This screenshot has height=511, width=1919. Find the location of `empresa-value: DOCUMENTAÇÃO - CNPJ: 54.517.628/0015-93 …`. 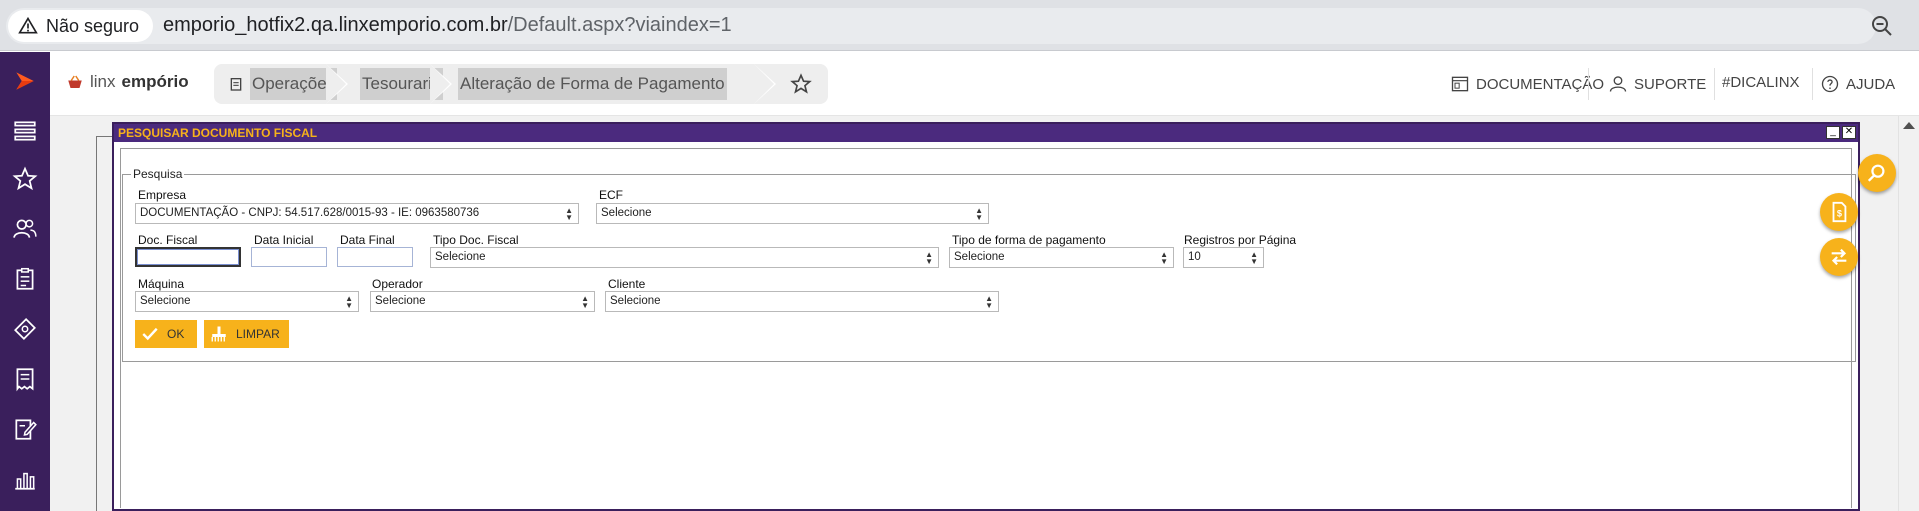

empresa-value: DOCUMENTAÇÃO - CNPJ: 54.517.628/0015-93 … is located at coordinates (310, 213).